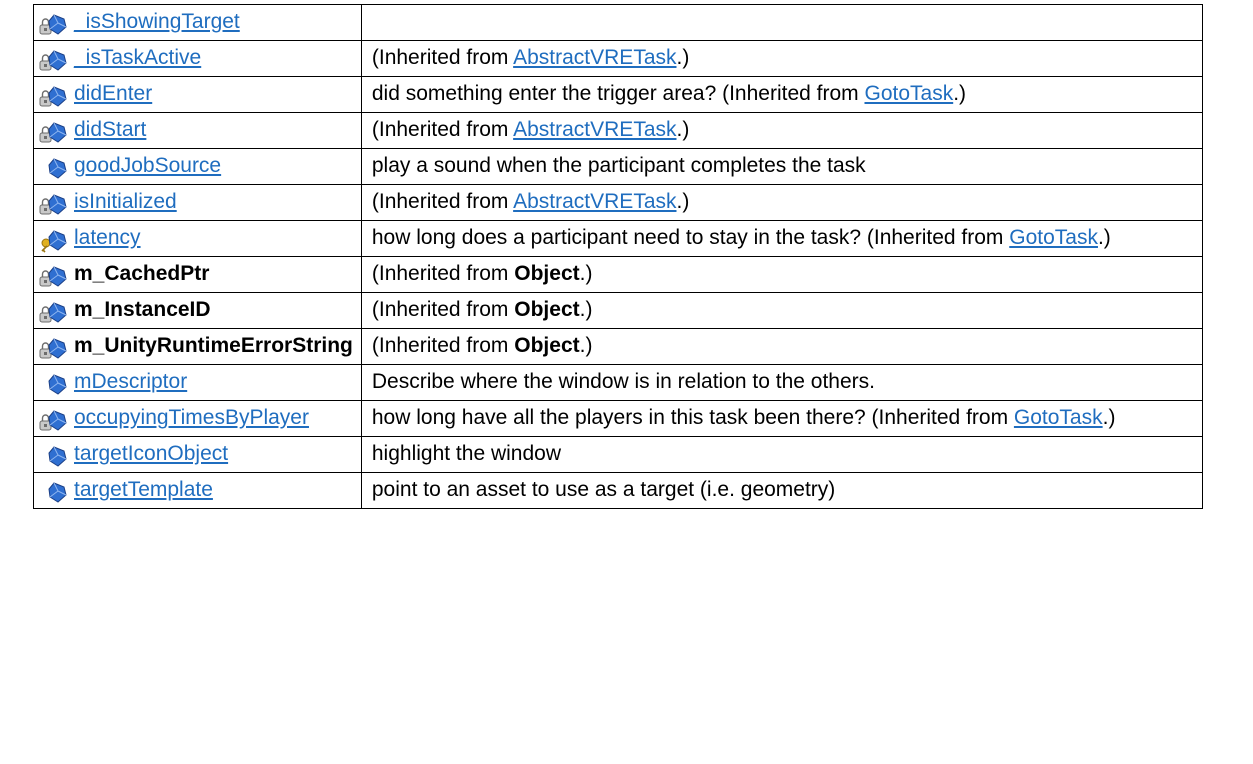 This screenshot has height=764, width=1253. I want to click on member-name-cell: didStart, so click(216, 130).